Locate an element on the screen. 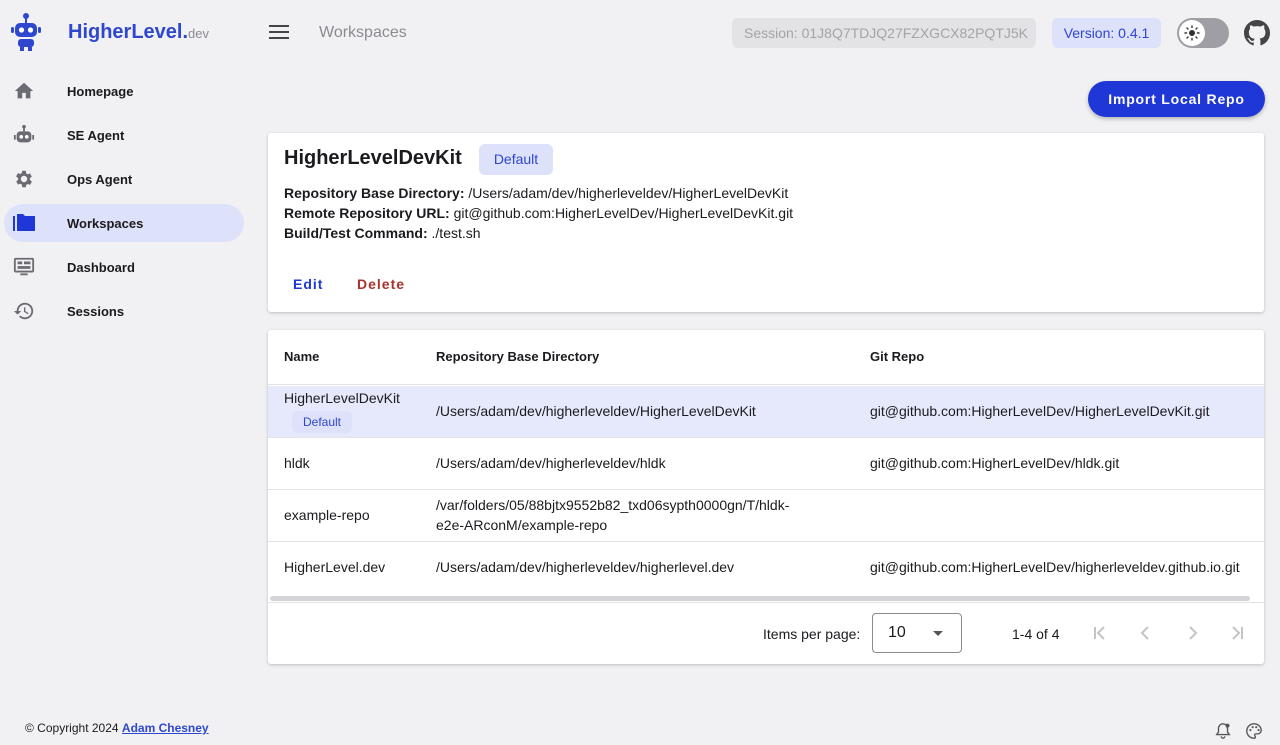 The width and height of the screenshot is (1280, 745). page-range-label: 1-4 of 4 is located at coordinates (1036, 634).